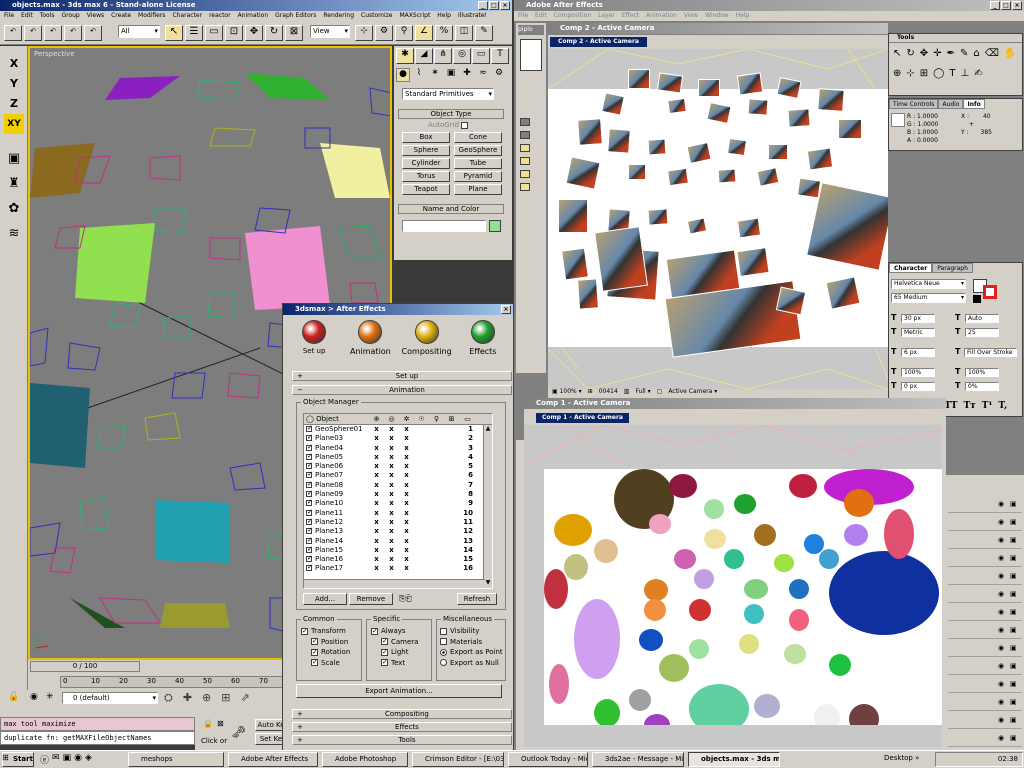 This screenshot has width=1024, height=768. What do you see at coordinates (371, 599) in the screenshot?
I see `remove-button: Remove` at bounding box center [371, 599].